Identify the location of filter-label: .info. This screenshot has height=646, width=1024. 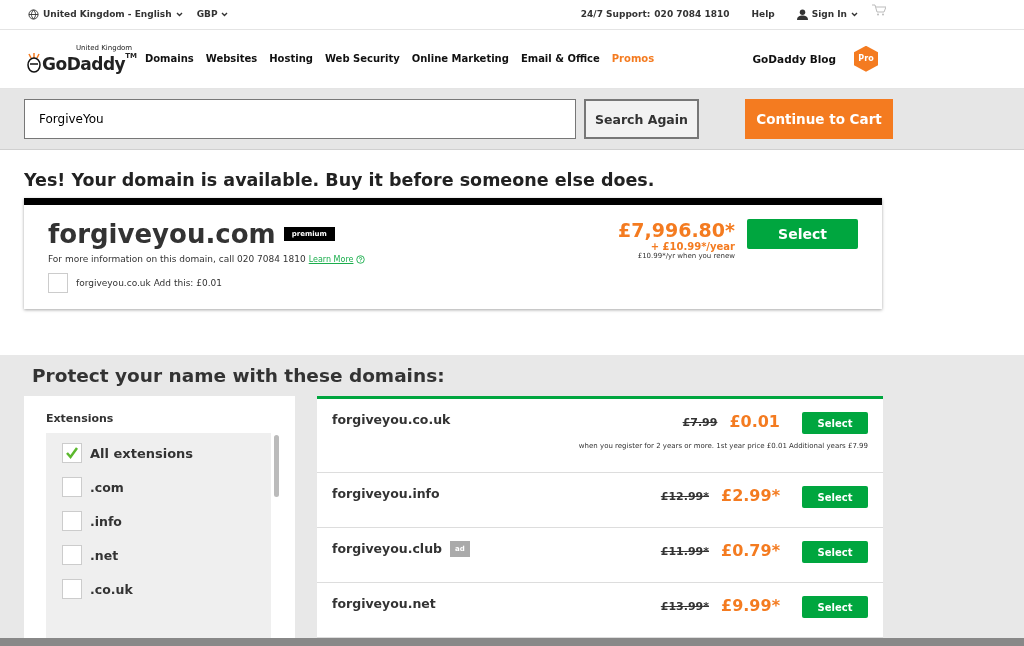
(106, 521).